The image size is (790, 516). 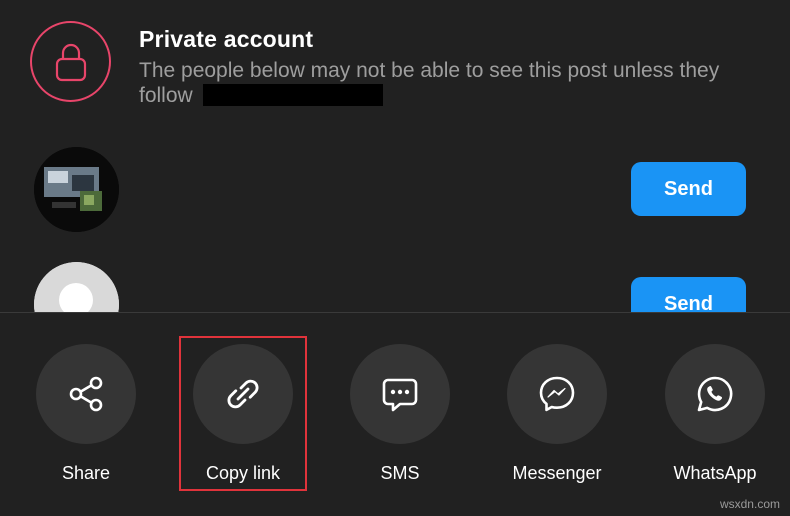 What do you see at coordinates (749, 504) in the screenshot?
I see `watermark: wsxdn.com` at bounding box center [749, 504].